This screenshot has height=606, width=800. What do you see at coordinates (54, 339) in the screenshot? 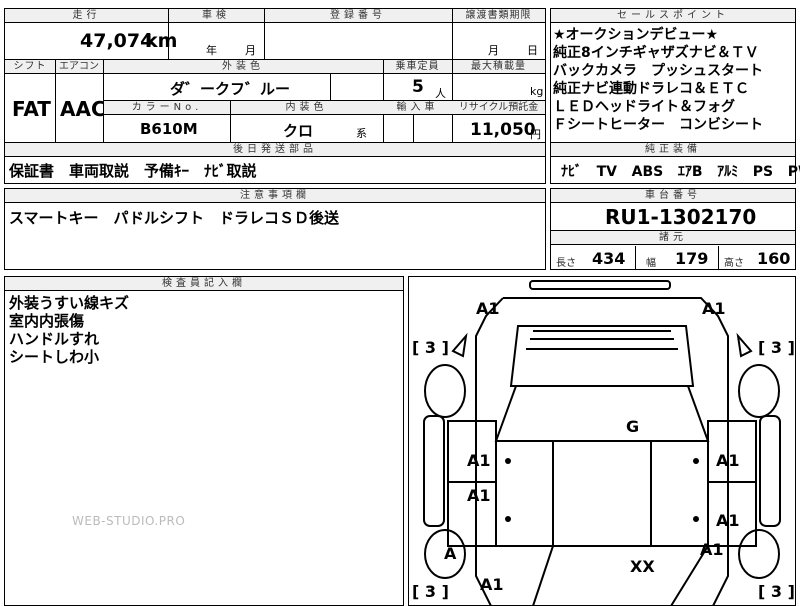
I see `inspector-line: ハンドルすれ` at bounding box center [54, 339].